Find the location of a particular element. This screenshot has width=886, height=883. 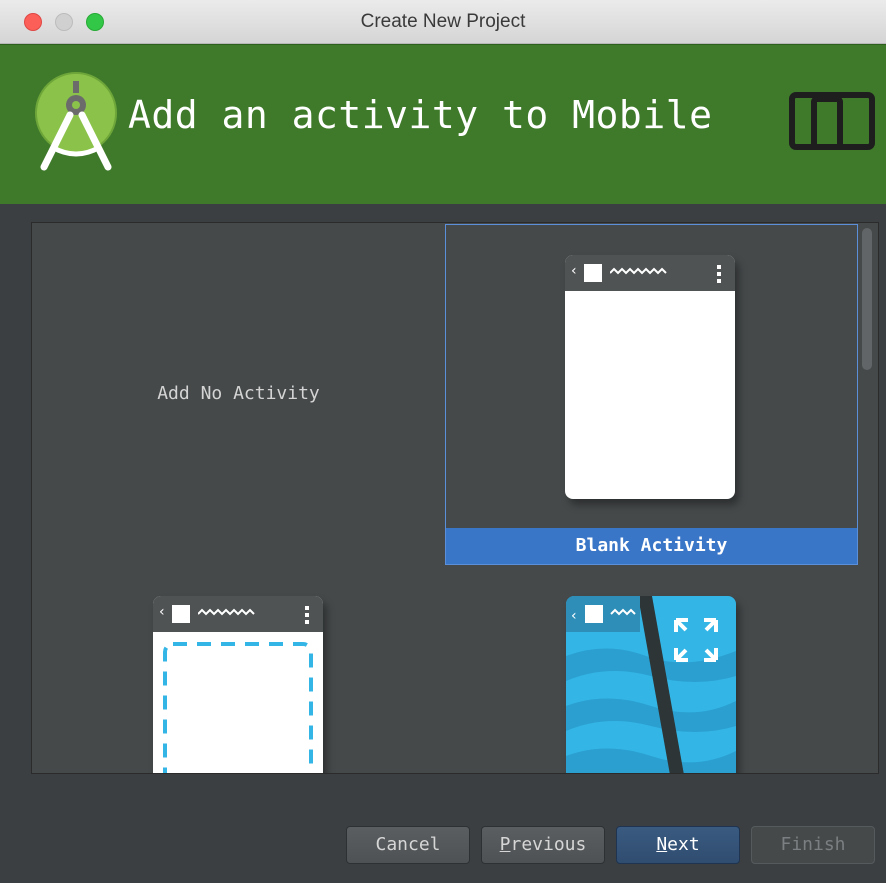

login-activity-preview: ‹ is located at coordinates (238, 684).